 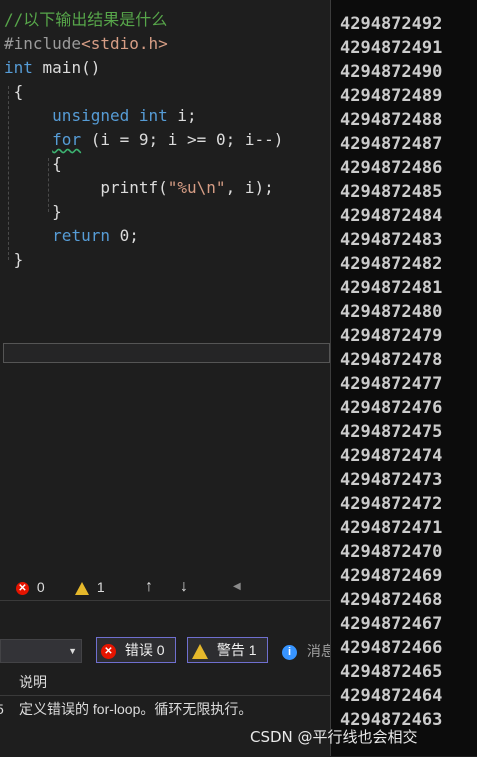 I want to click on code-line: //以下输出结果是什么, so click(x=85, y=20).